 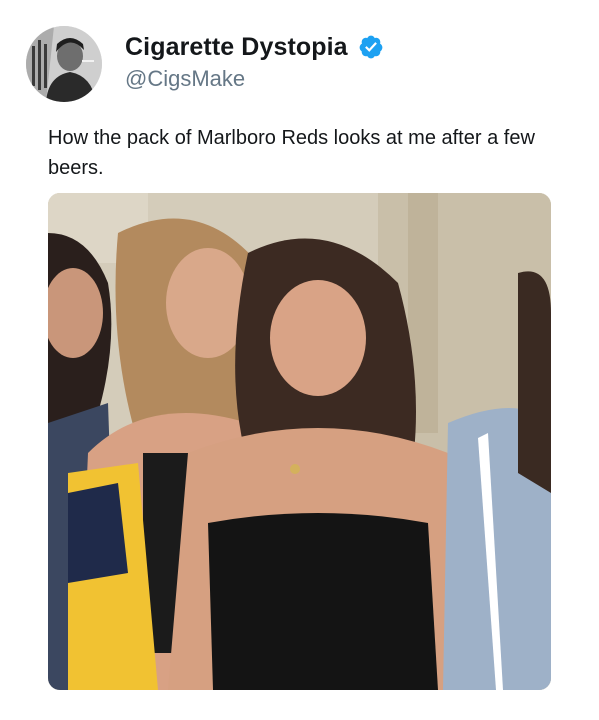 I want to click on user-handle: @CigsMake, so click(x=185, y=79).